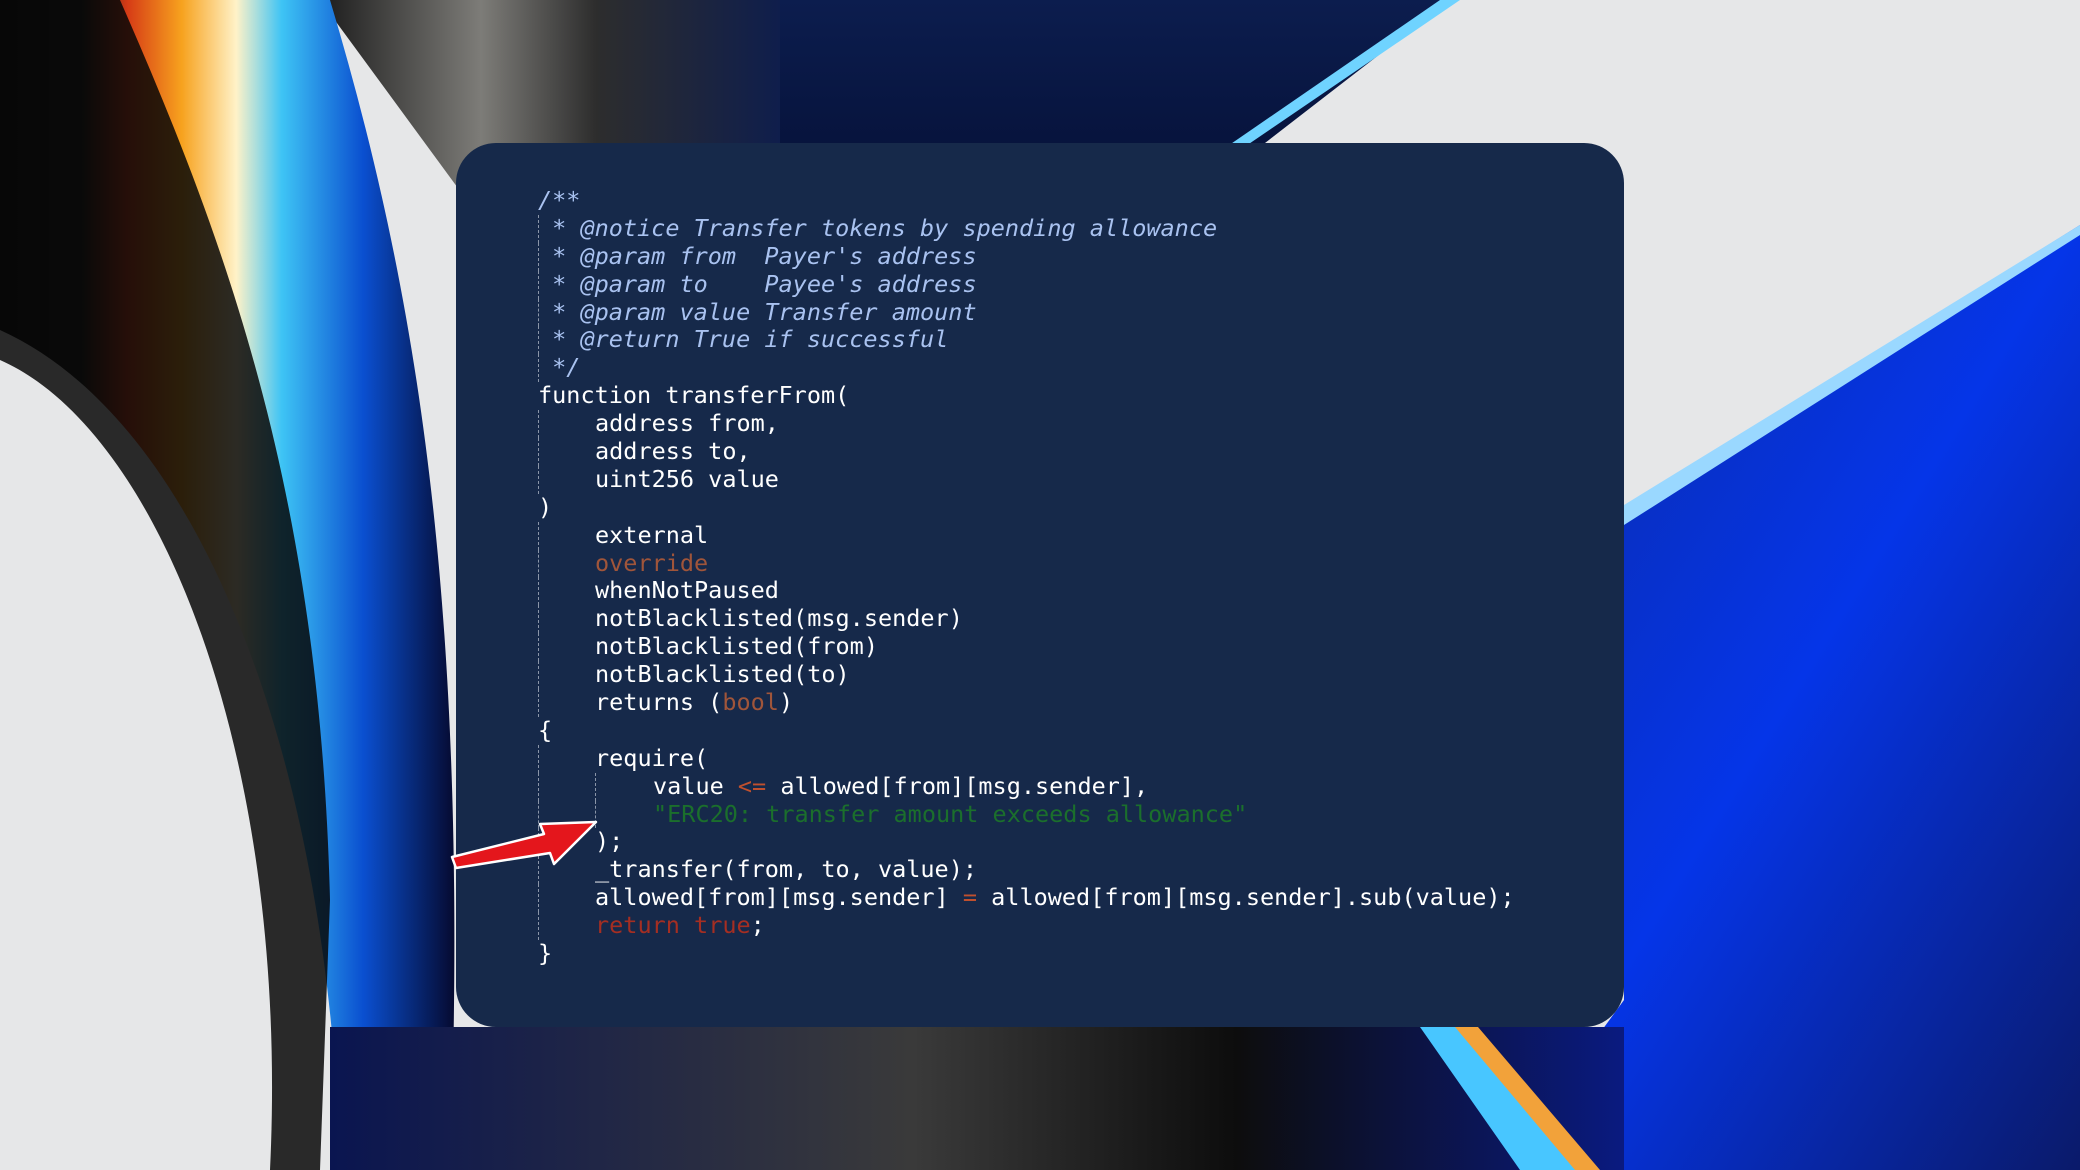 The height and width of the screenshot is (1170, 2080). I want to click on code-line: );, so click(1026, 842).